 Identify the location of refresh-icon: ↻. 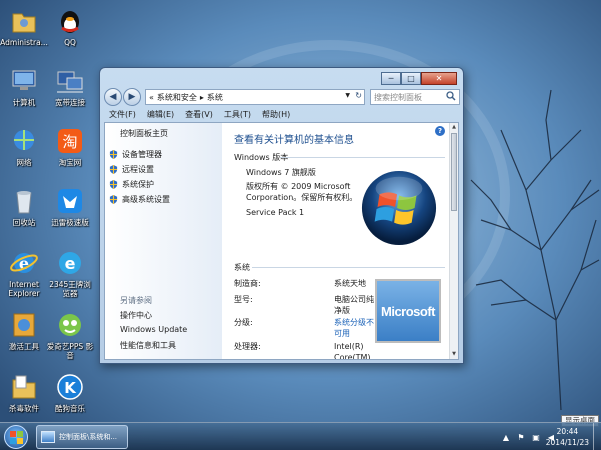
(358, 95).